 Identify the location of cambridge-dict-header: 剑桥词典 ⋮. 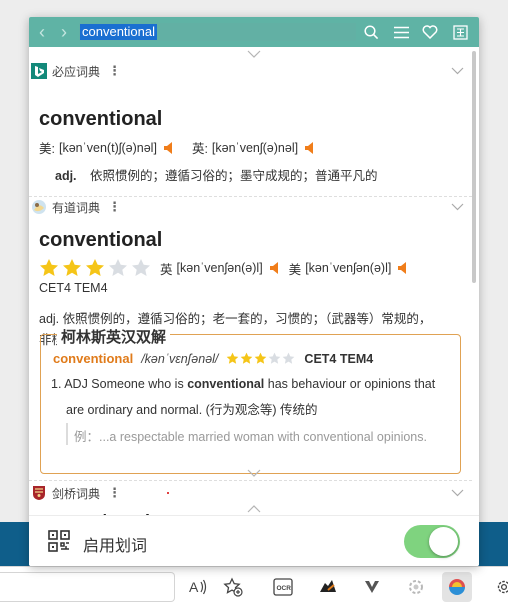
(250, 493).